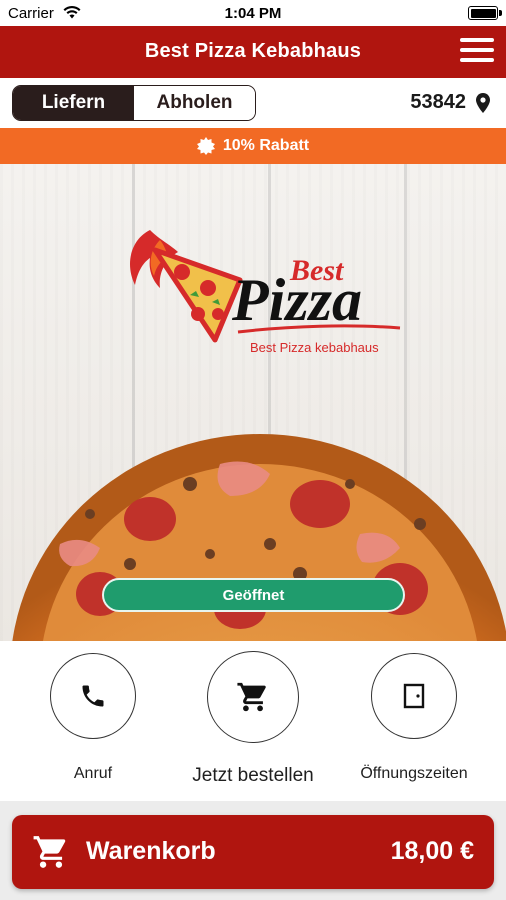 This screenshot has width=506, height=900. Describe the element at coordinates (485, 13) in the screenshot. I see `battery-icon` at that location.